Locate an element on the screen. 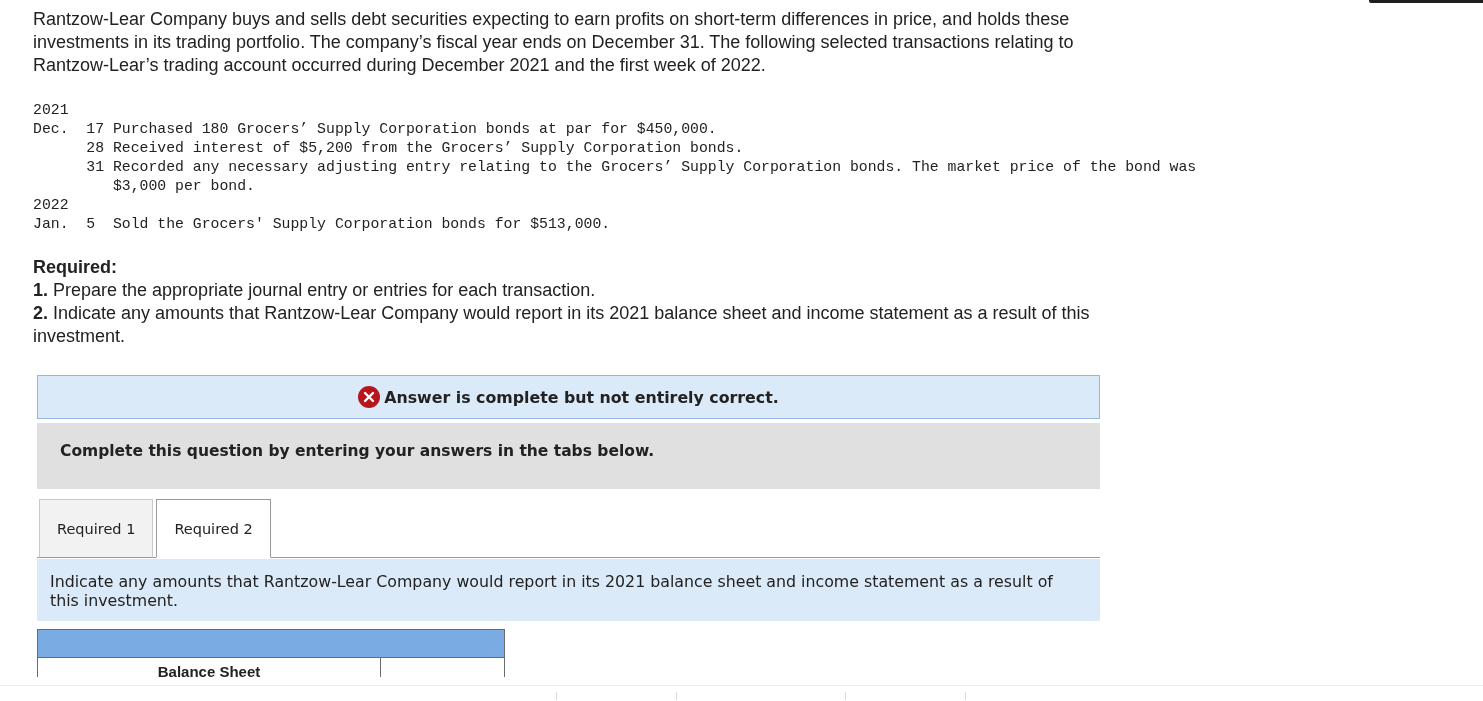  day-label: 31 is located at coordinates (95, 167).